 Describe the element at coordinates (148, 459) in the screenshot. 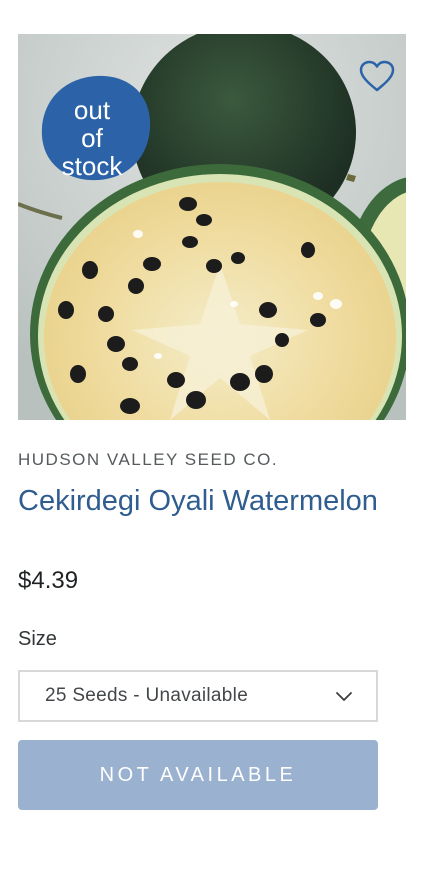

I see `vendor-name: HUDSON VALLEY SEED CO.` at that location.